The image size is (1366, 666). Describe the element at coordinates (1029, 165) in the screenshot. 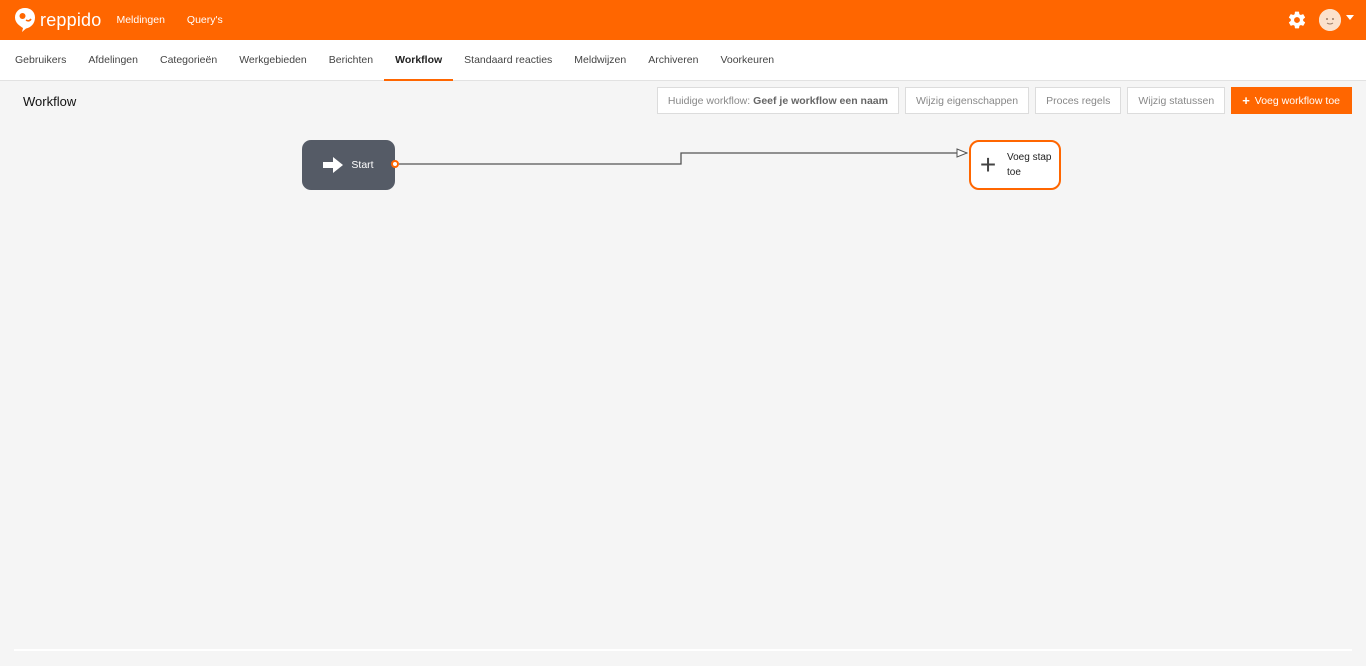

I see `add-step-label: Voeg stap toe` at that location.